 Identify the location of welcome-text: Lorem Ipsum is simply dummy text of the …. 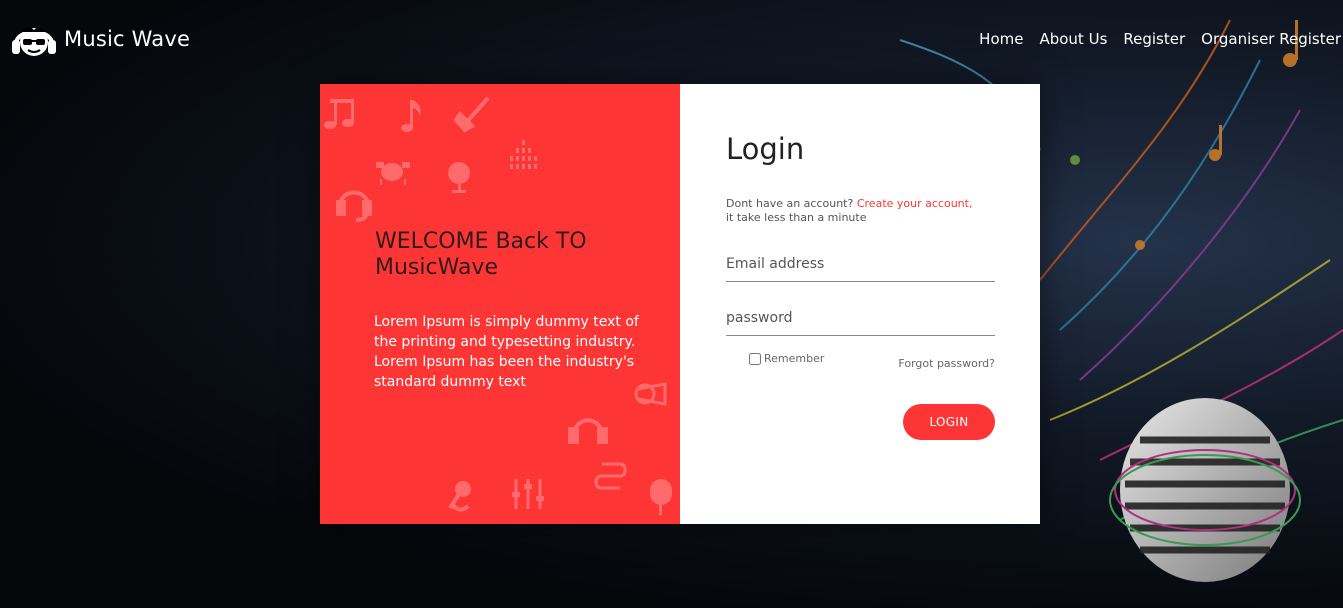
(506, 352).